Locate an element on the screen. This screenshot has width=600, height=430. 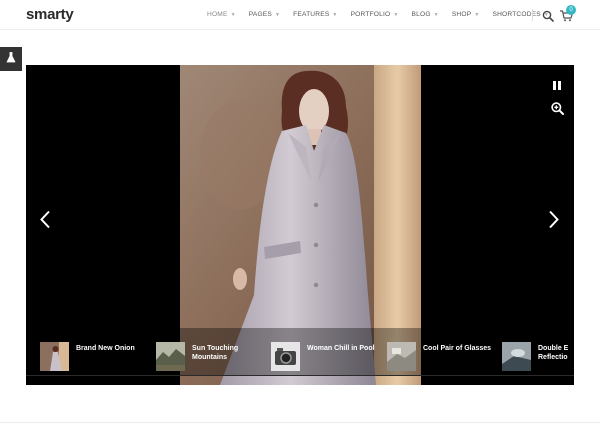
page-divider is located at coordinates (300, 422).